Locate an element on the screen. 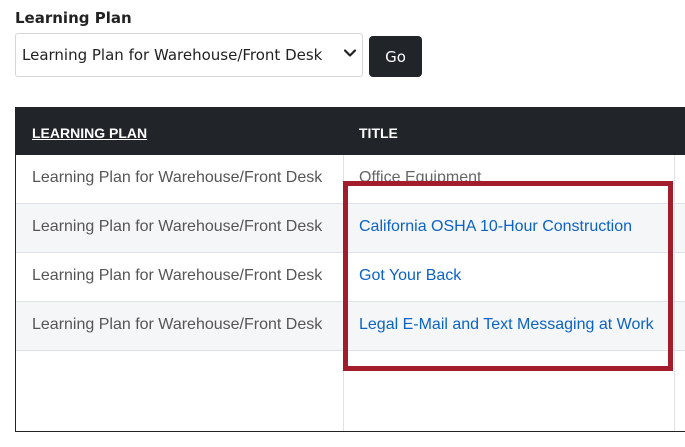 The height and width of the screenshot is (447, 685). column-header-learning-plan: LEARNING PLAN is located at coordinates (89, 133).